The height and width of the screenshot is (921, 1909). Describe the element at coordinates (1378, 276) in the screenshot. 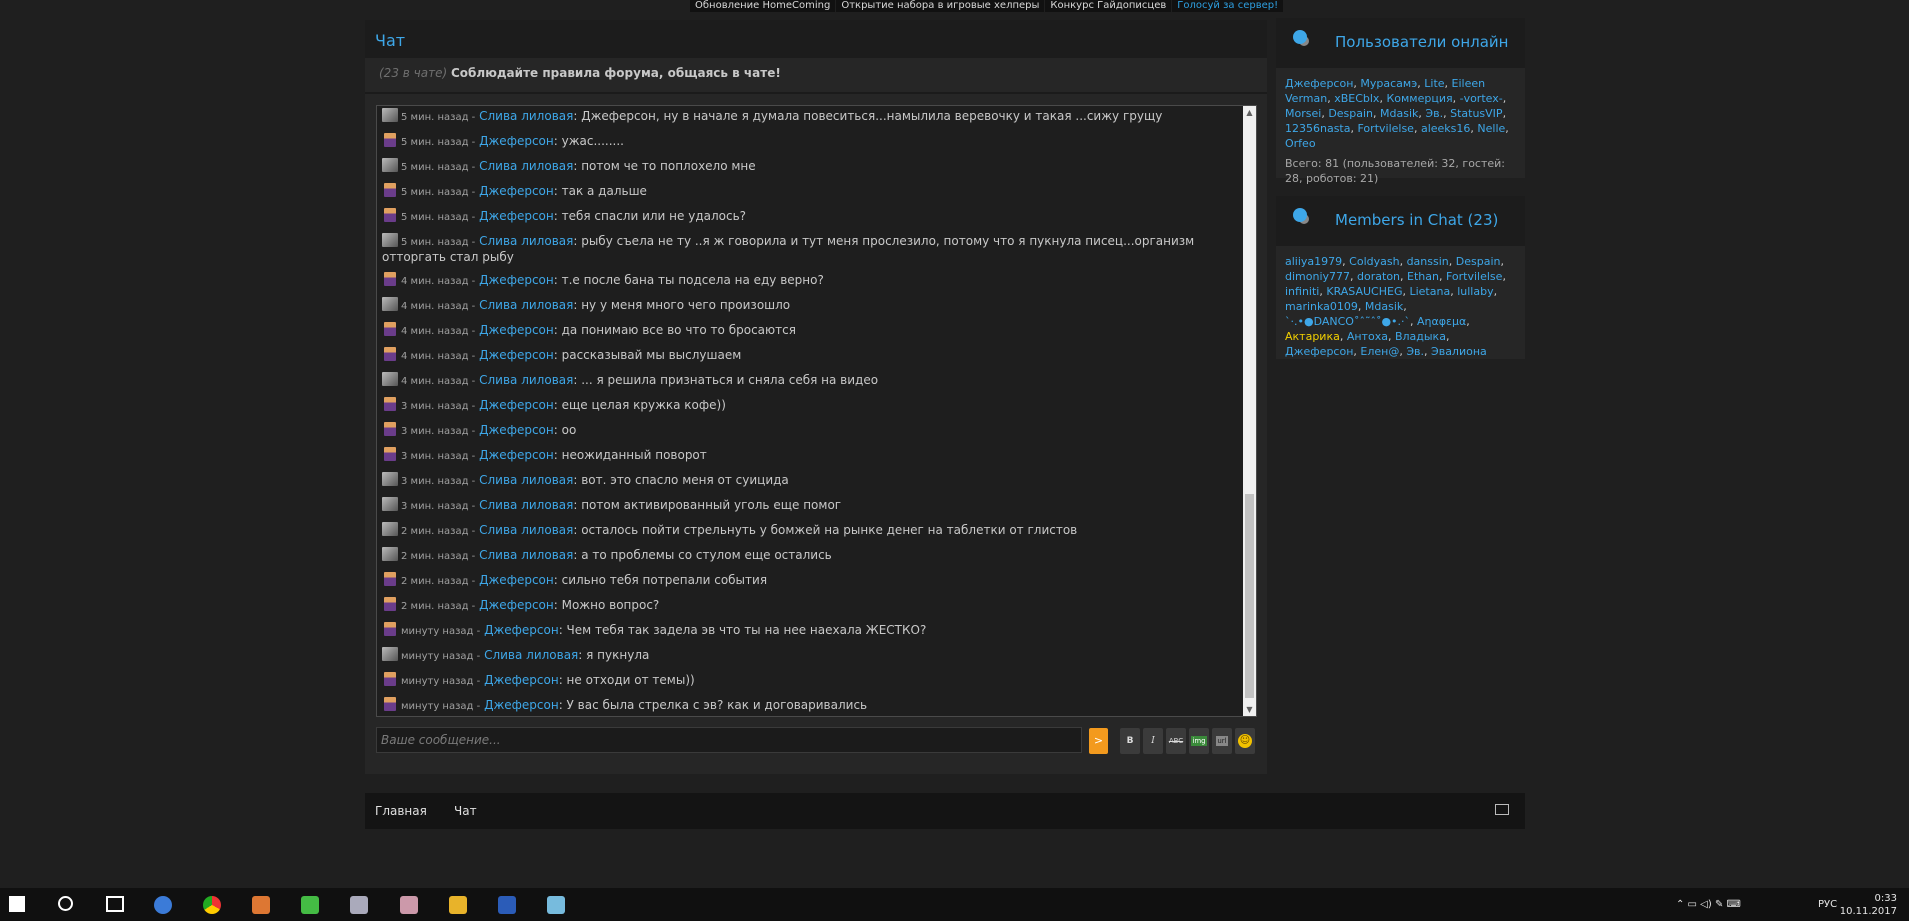

I see `user-link: doraton` at that location.